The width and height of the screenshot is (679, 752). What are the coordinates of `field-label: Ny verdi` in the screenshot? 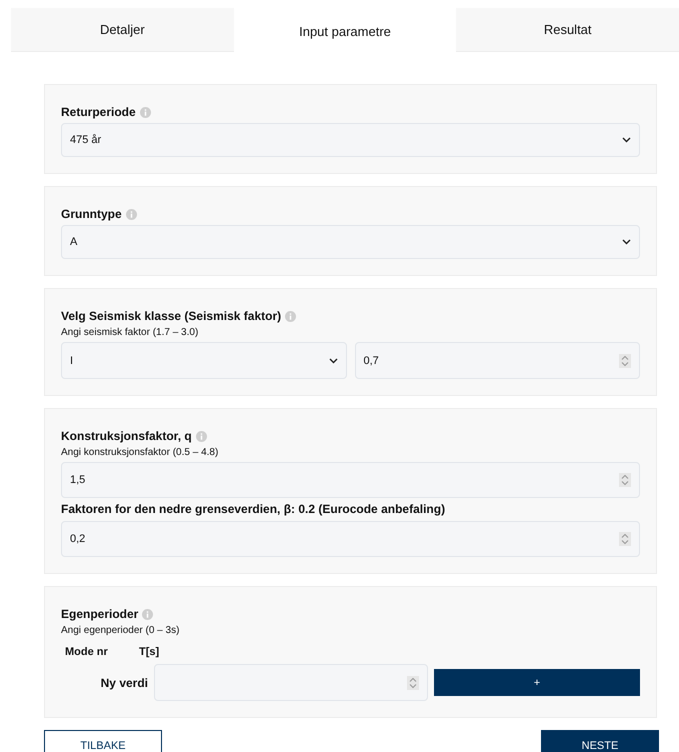 It's located at (124, 683).